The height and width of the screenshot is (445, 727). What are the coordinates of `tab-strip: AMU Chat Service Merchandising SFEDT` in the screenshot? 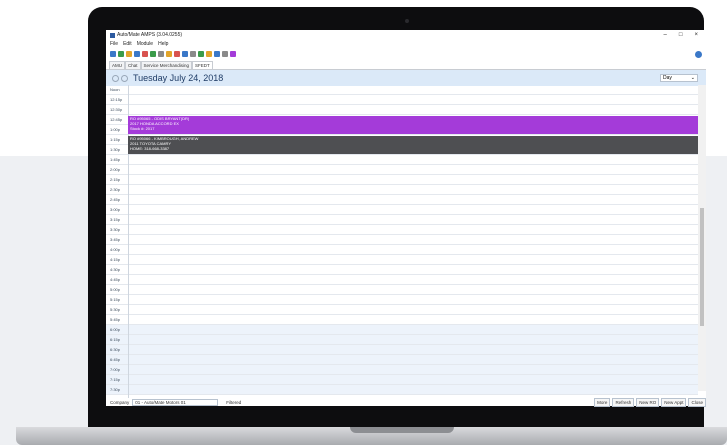 It's located at (406, 65).